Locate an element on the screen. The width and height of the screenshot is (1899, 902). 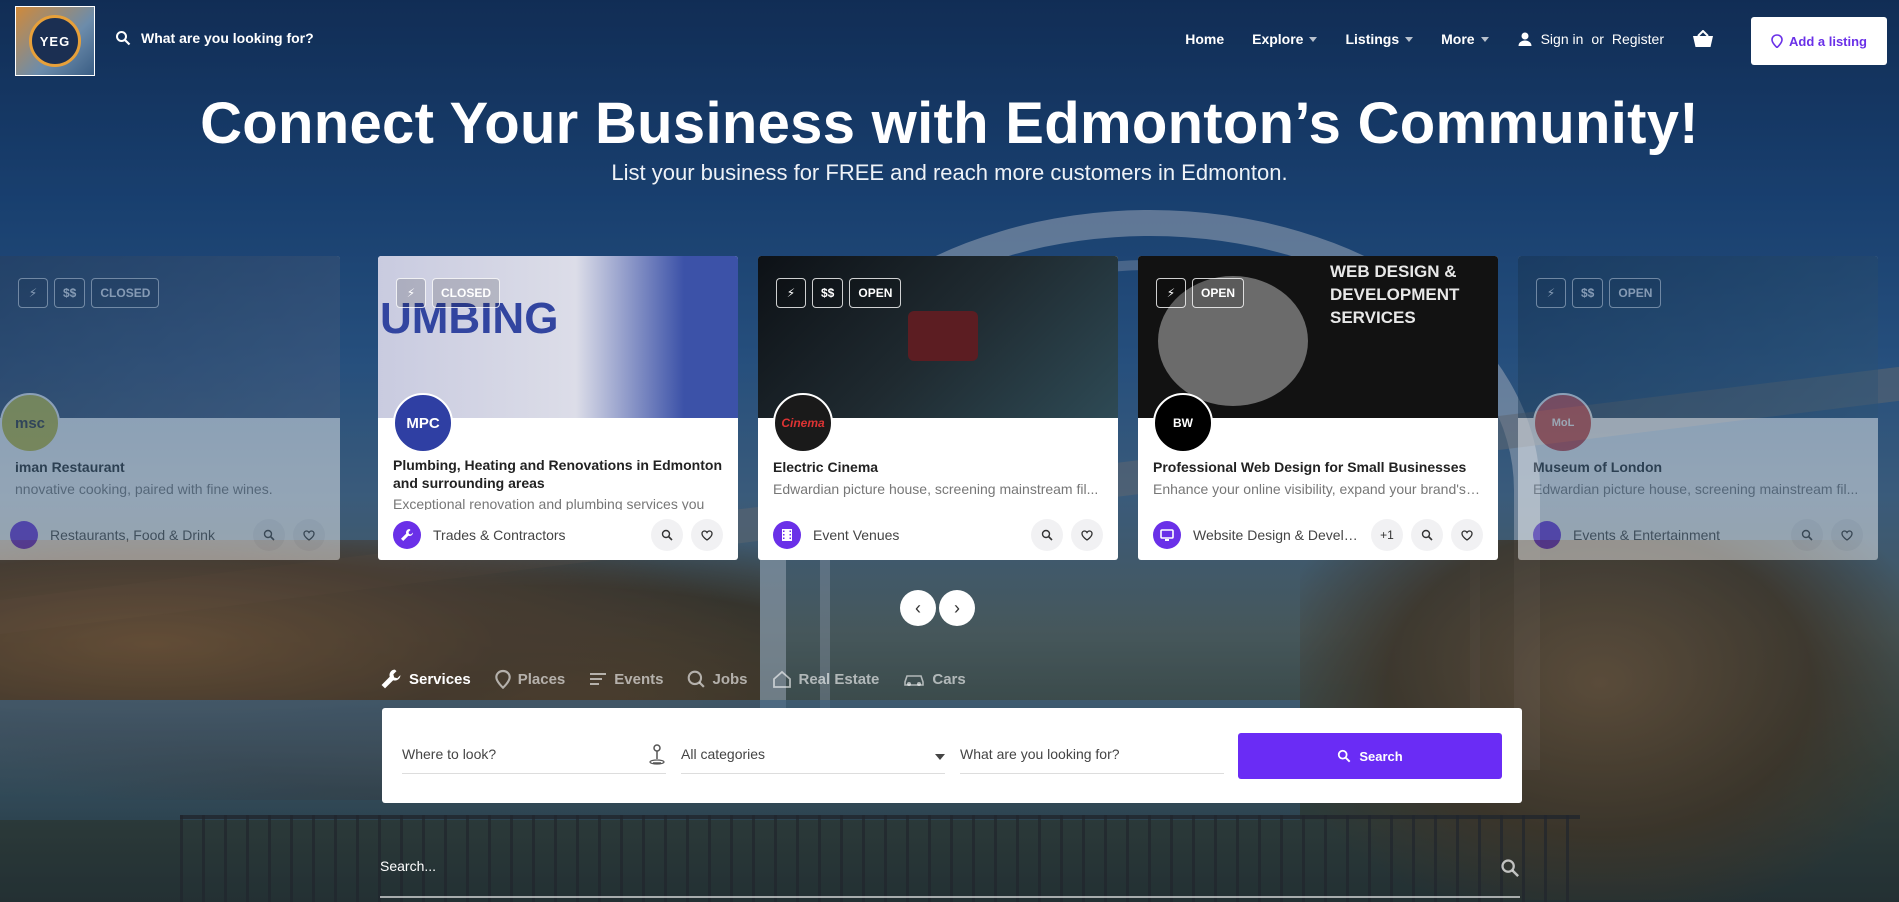
card-footer: Restaurants, Food & Drink is located at coordinates (167, 535).